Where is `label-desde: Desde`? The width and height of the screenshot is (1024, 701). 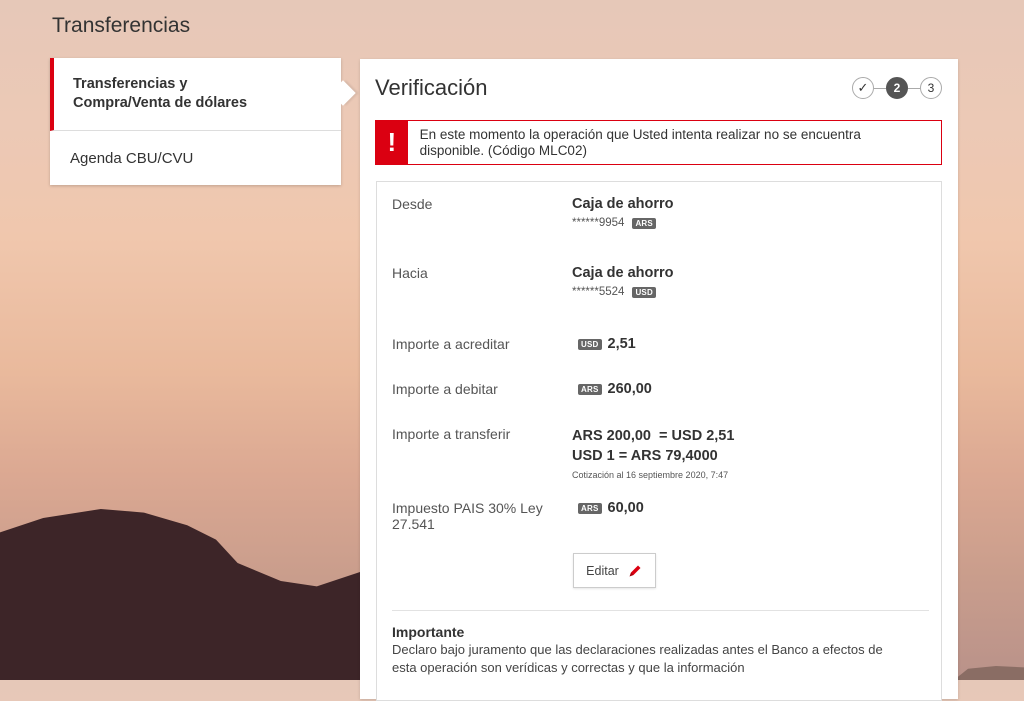
label-desde: Desde is located at coordinates (412, 204).